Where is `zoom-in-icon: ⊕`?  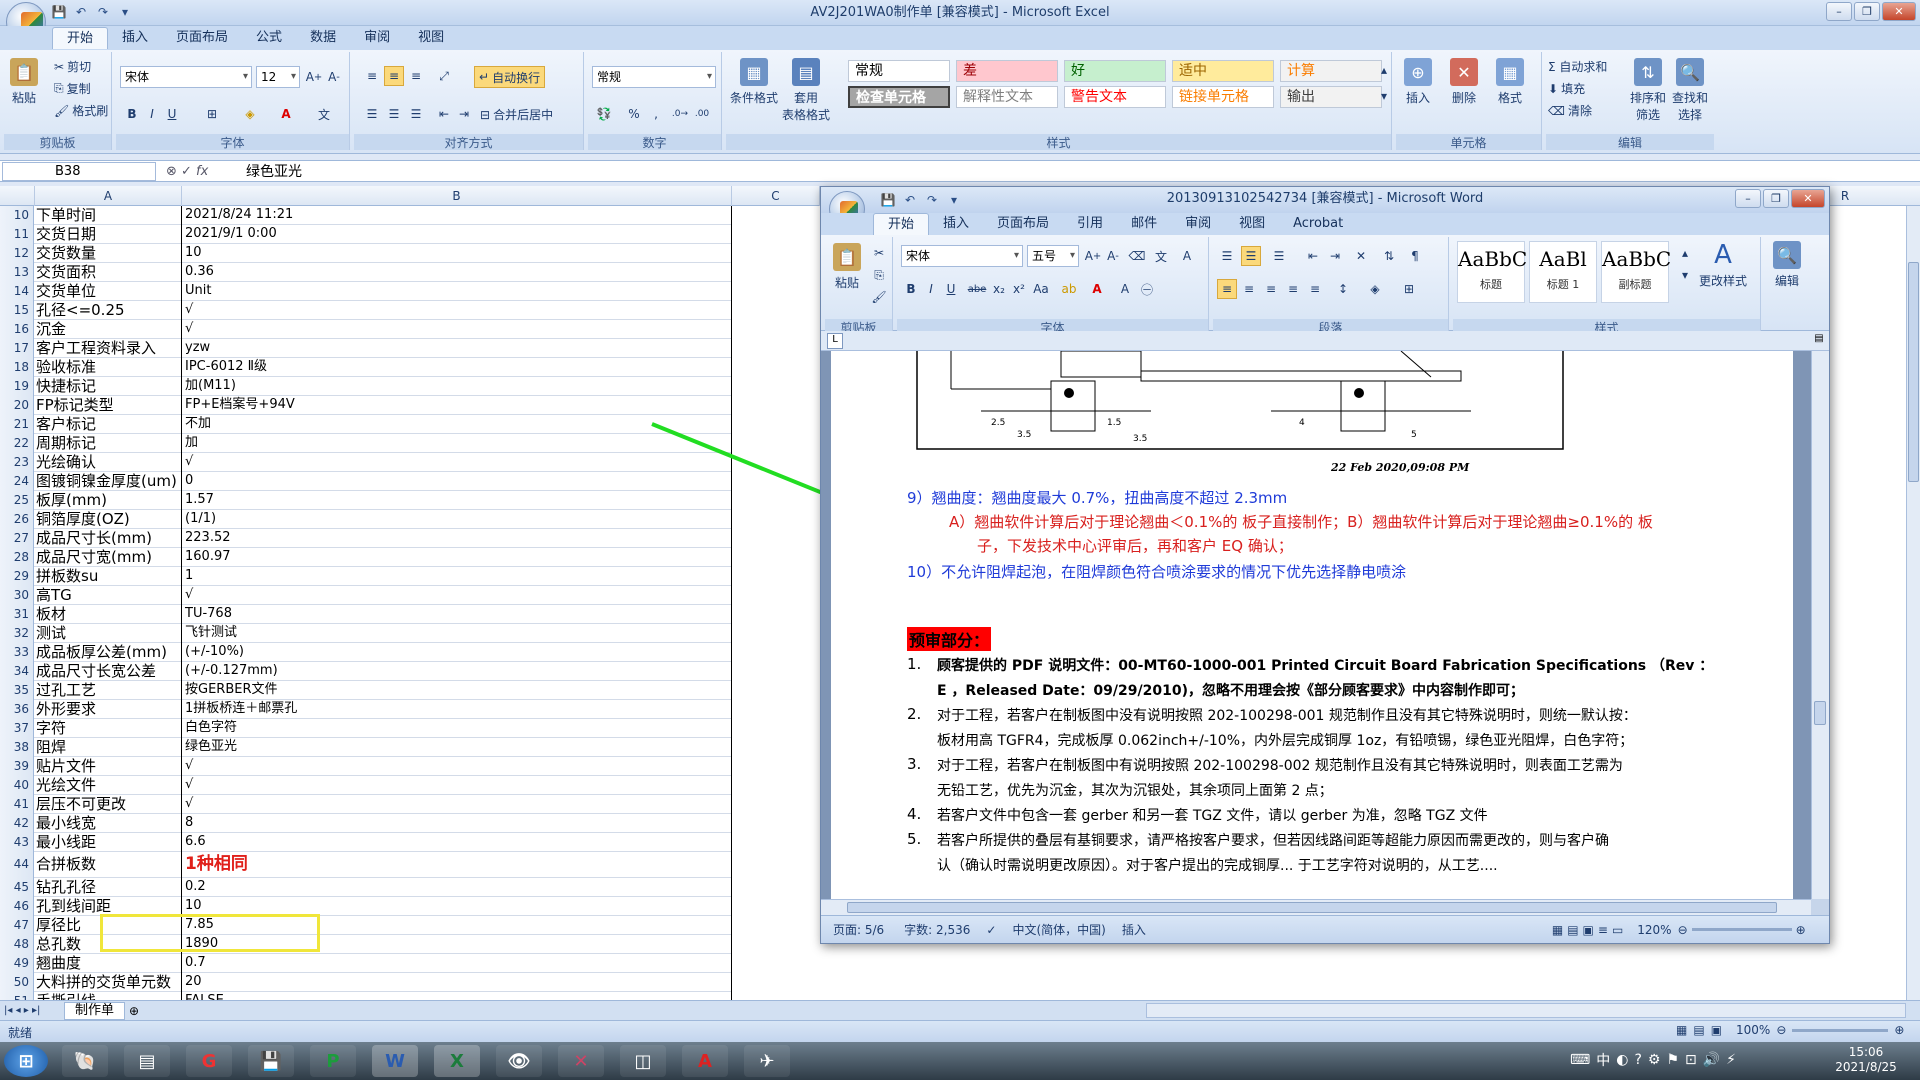 zoom-in-icon: ⊕ is located at coordinates (1899, 1030).